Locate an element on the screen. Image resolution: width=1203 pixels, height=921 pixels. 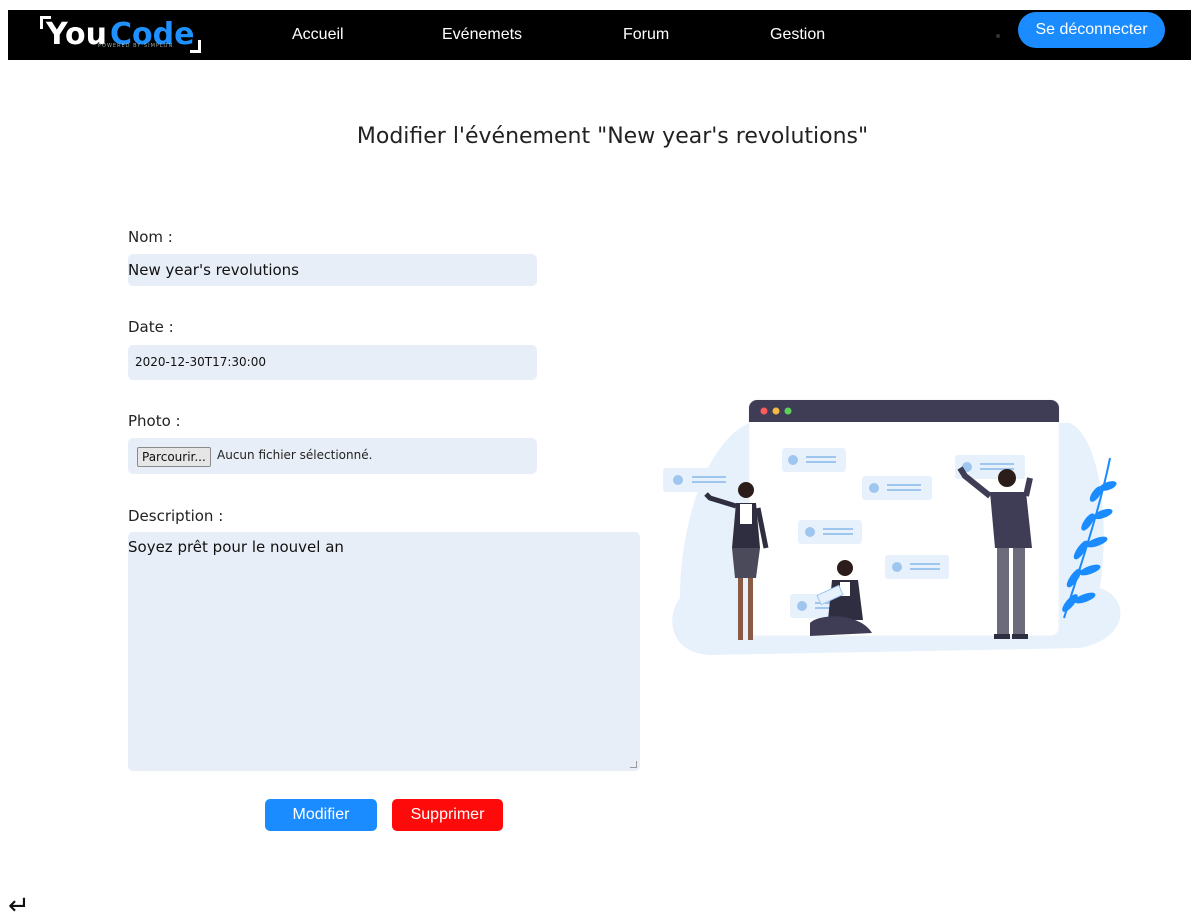
youcode-logo: You Code POWERED BY SIMPLON is located at coordinates (125, 35).